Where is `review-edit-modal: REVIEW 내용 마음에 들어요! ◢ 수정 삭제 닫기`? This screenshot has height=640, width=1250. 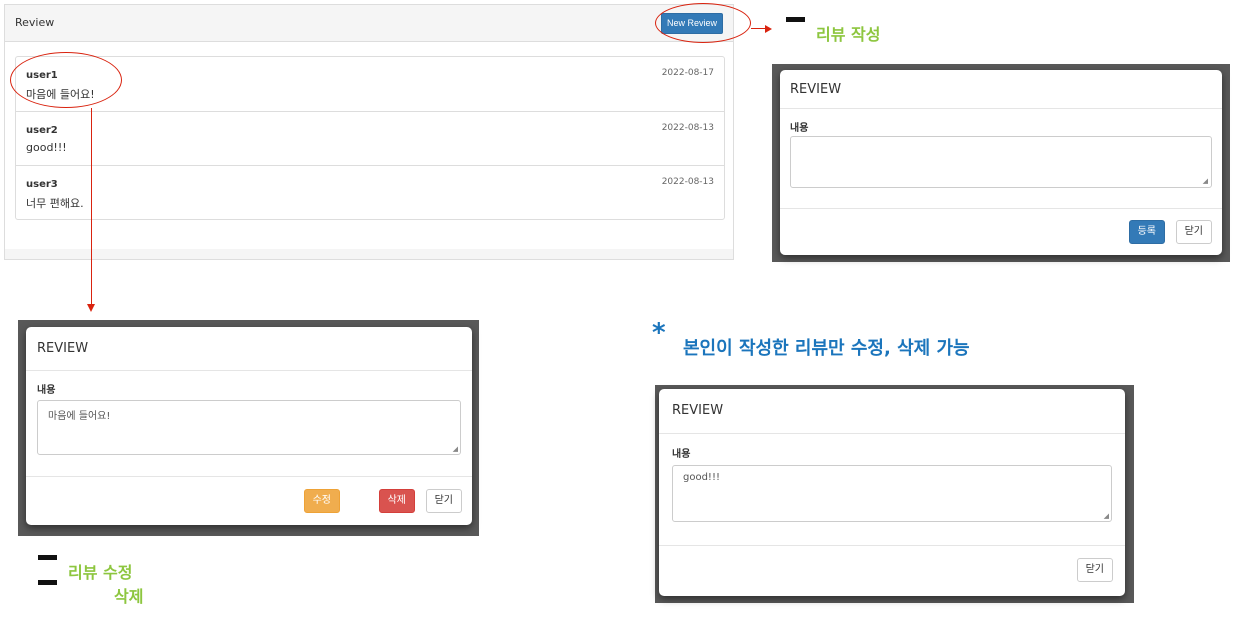
review-edit-modal: REVIEW 내용 마음에 들어요! ◢ 수정 삭제 닫기 is located at coordinates (249, 426).